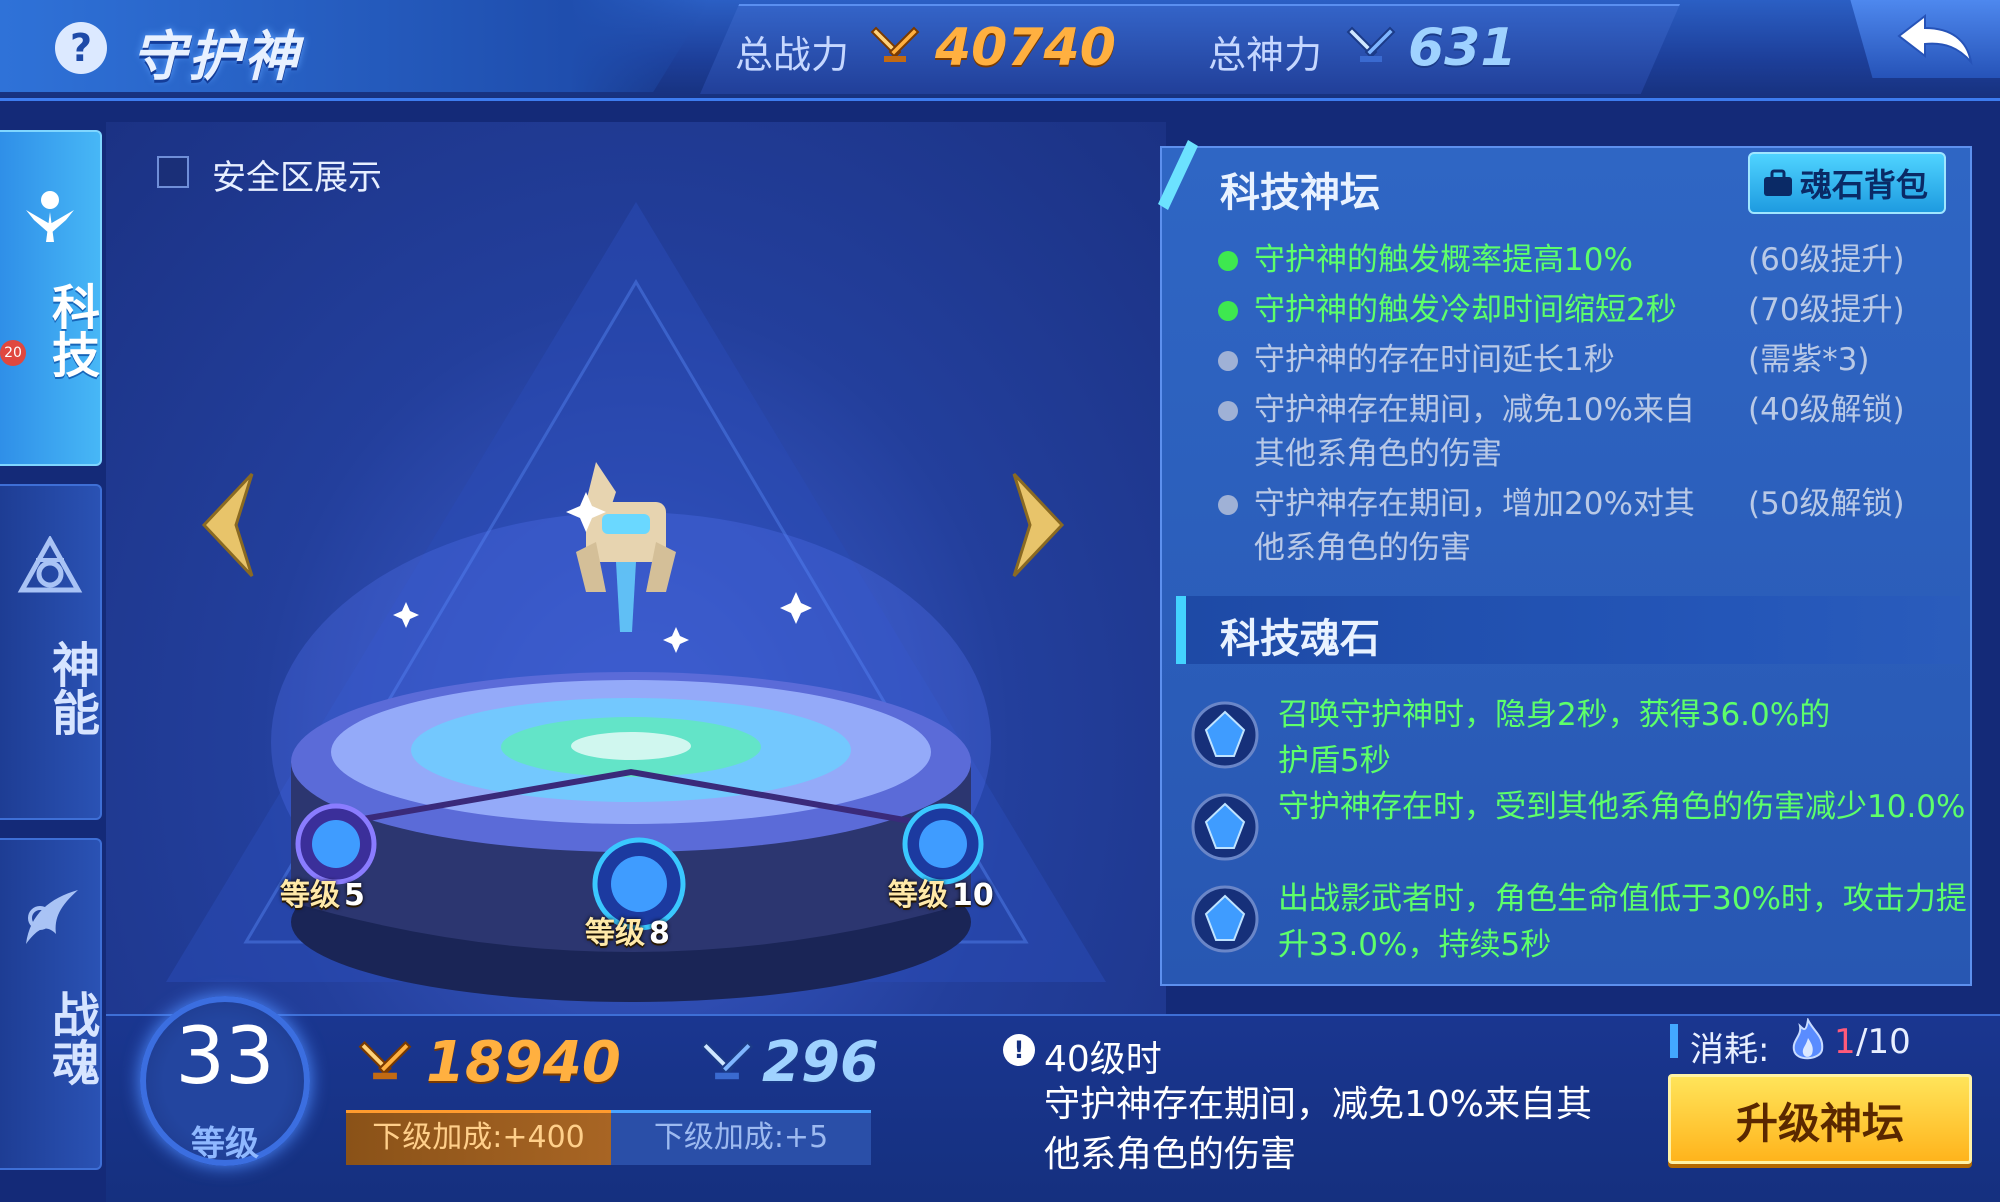 This screenshot has width=2000, height=1202. What do you see at coordinates (1826, 260) in the screenshot?
I see `effect-condition: (60级提升)` at bounding box center [1826, 260].